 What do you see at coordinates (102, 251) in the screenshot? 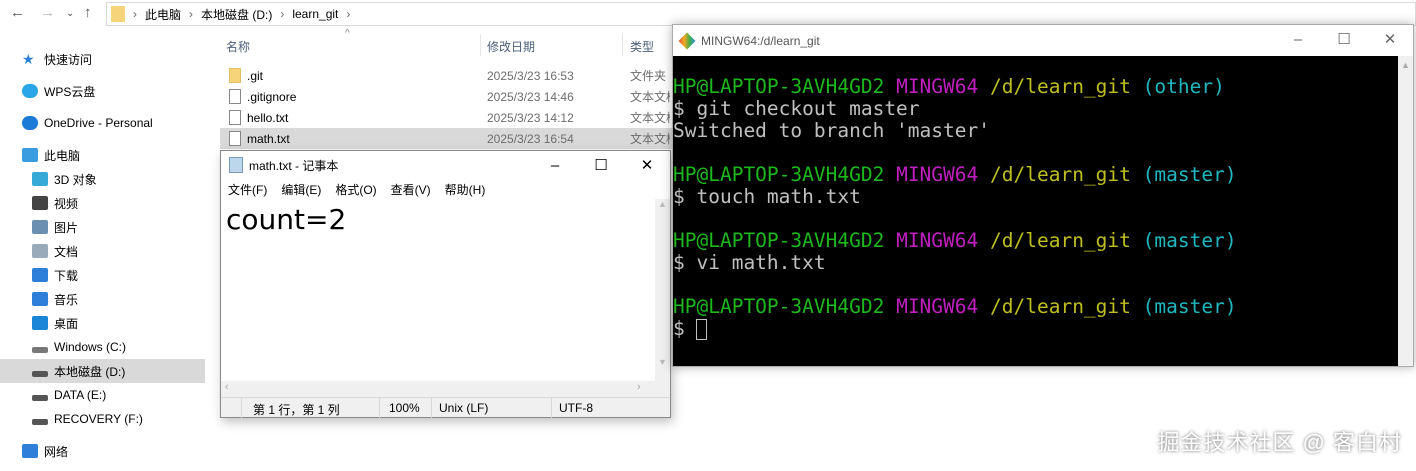
I see `sidebar-item: 文档` at bounding box center [102, 251].